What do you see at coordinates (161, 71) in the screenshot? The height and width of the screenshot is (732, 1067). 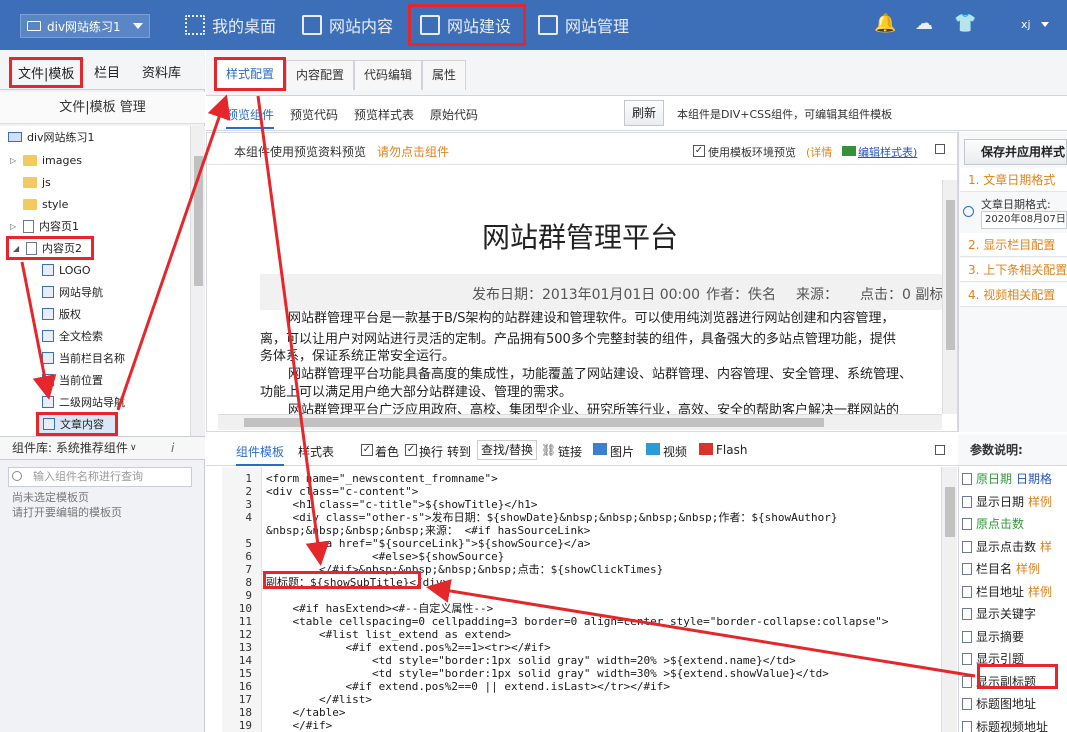 I see `tab-library: 资料库` at bounding box center [161, 71].